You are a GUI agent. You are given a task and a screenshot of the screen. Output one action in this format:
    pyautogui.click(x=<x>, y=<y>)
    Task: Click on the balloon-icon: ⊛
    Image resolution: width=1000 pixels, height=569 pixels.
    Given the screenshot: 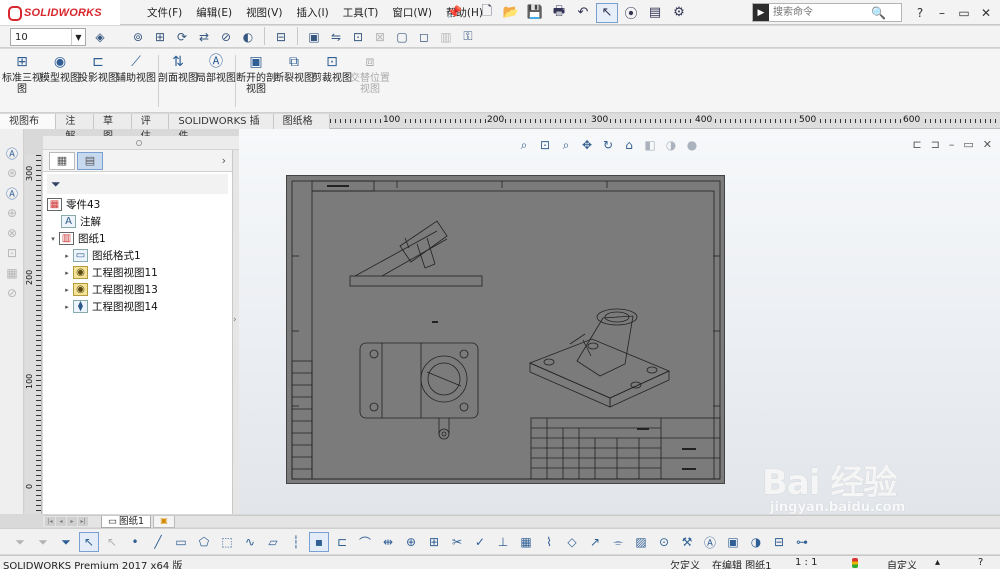 What is the action you would take?
    pyautogui.click(x=12, y=173)
    